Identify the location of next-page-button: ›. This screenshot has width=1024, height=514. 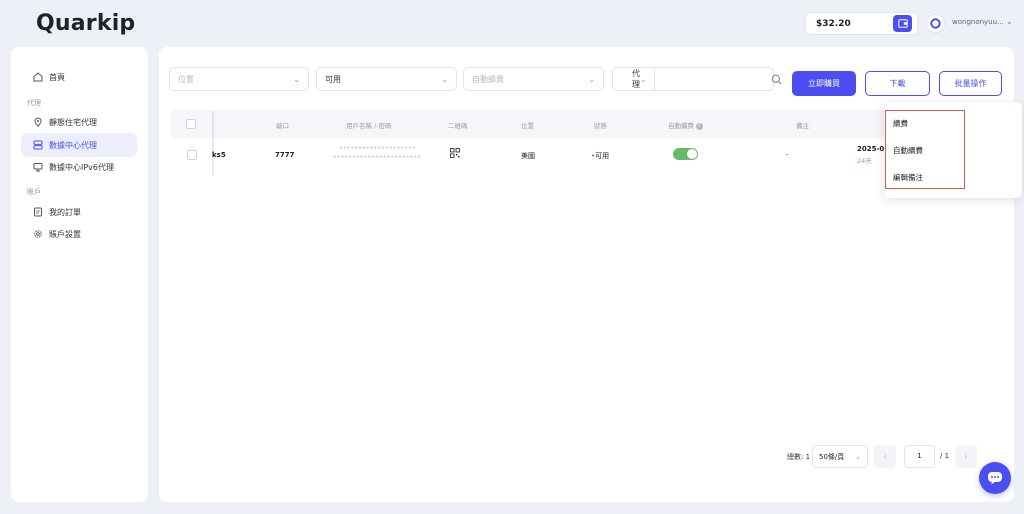
(966, 456).